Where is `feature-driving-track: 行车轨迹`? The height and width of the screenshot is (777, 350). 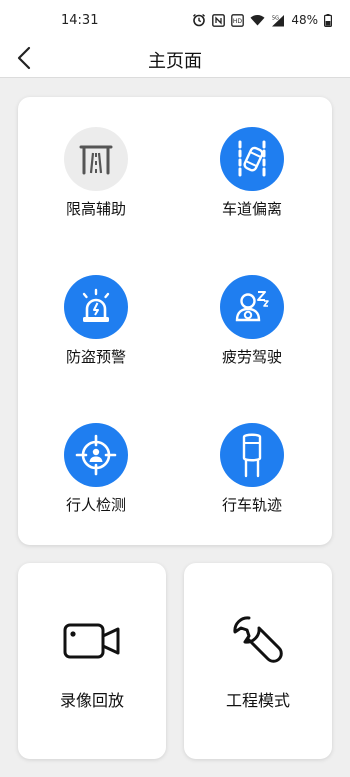
feature-driving-track: 行车轨迹 is located at coordinates (252, 483).